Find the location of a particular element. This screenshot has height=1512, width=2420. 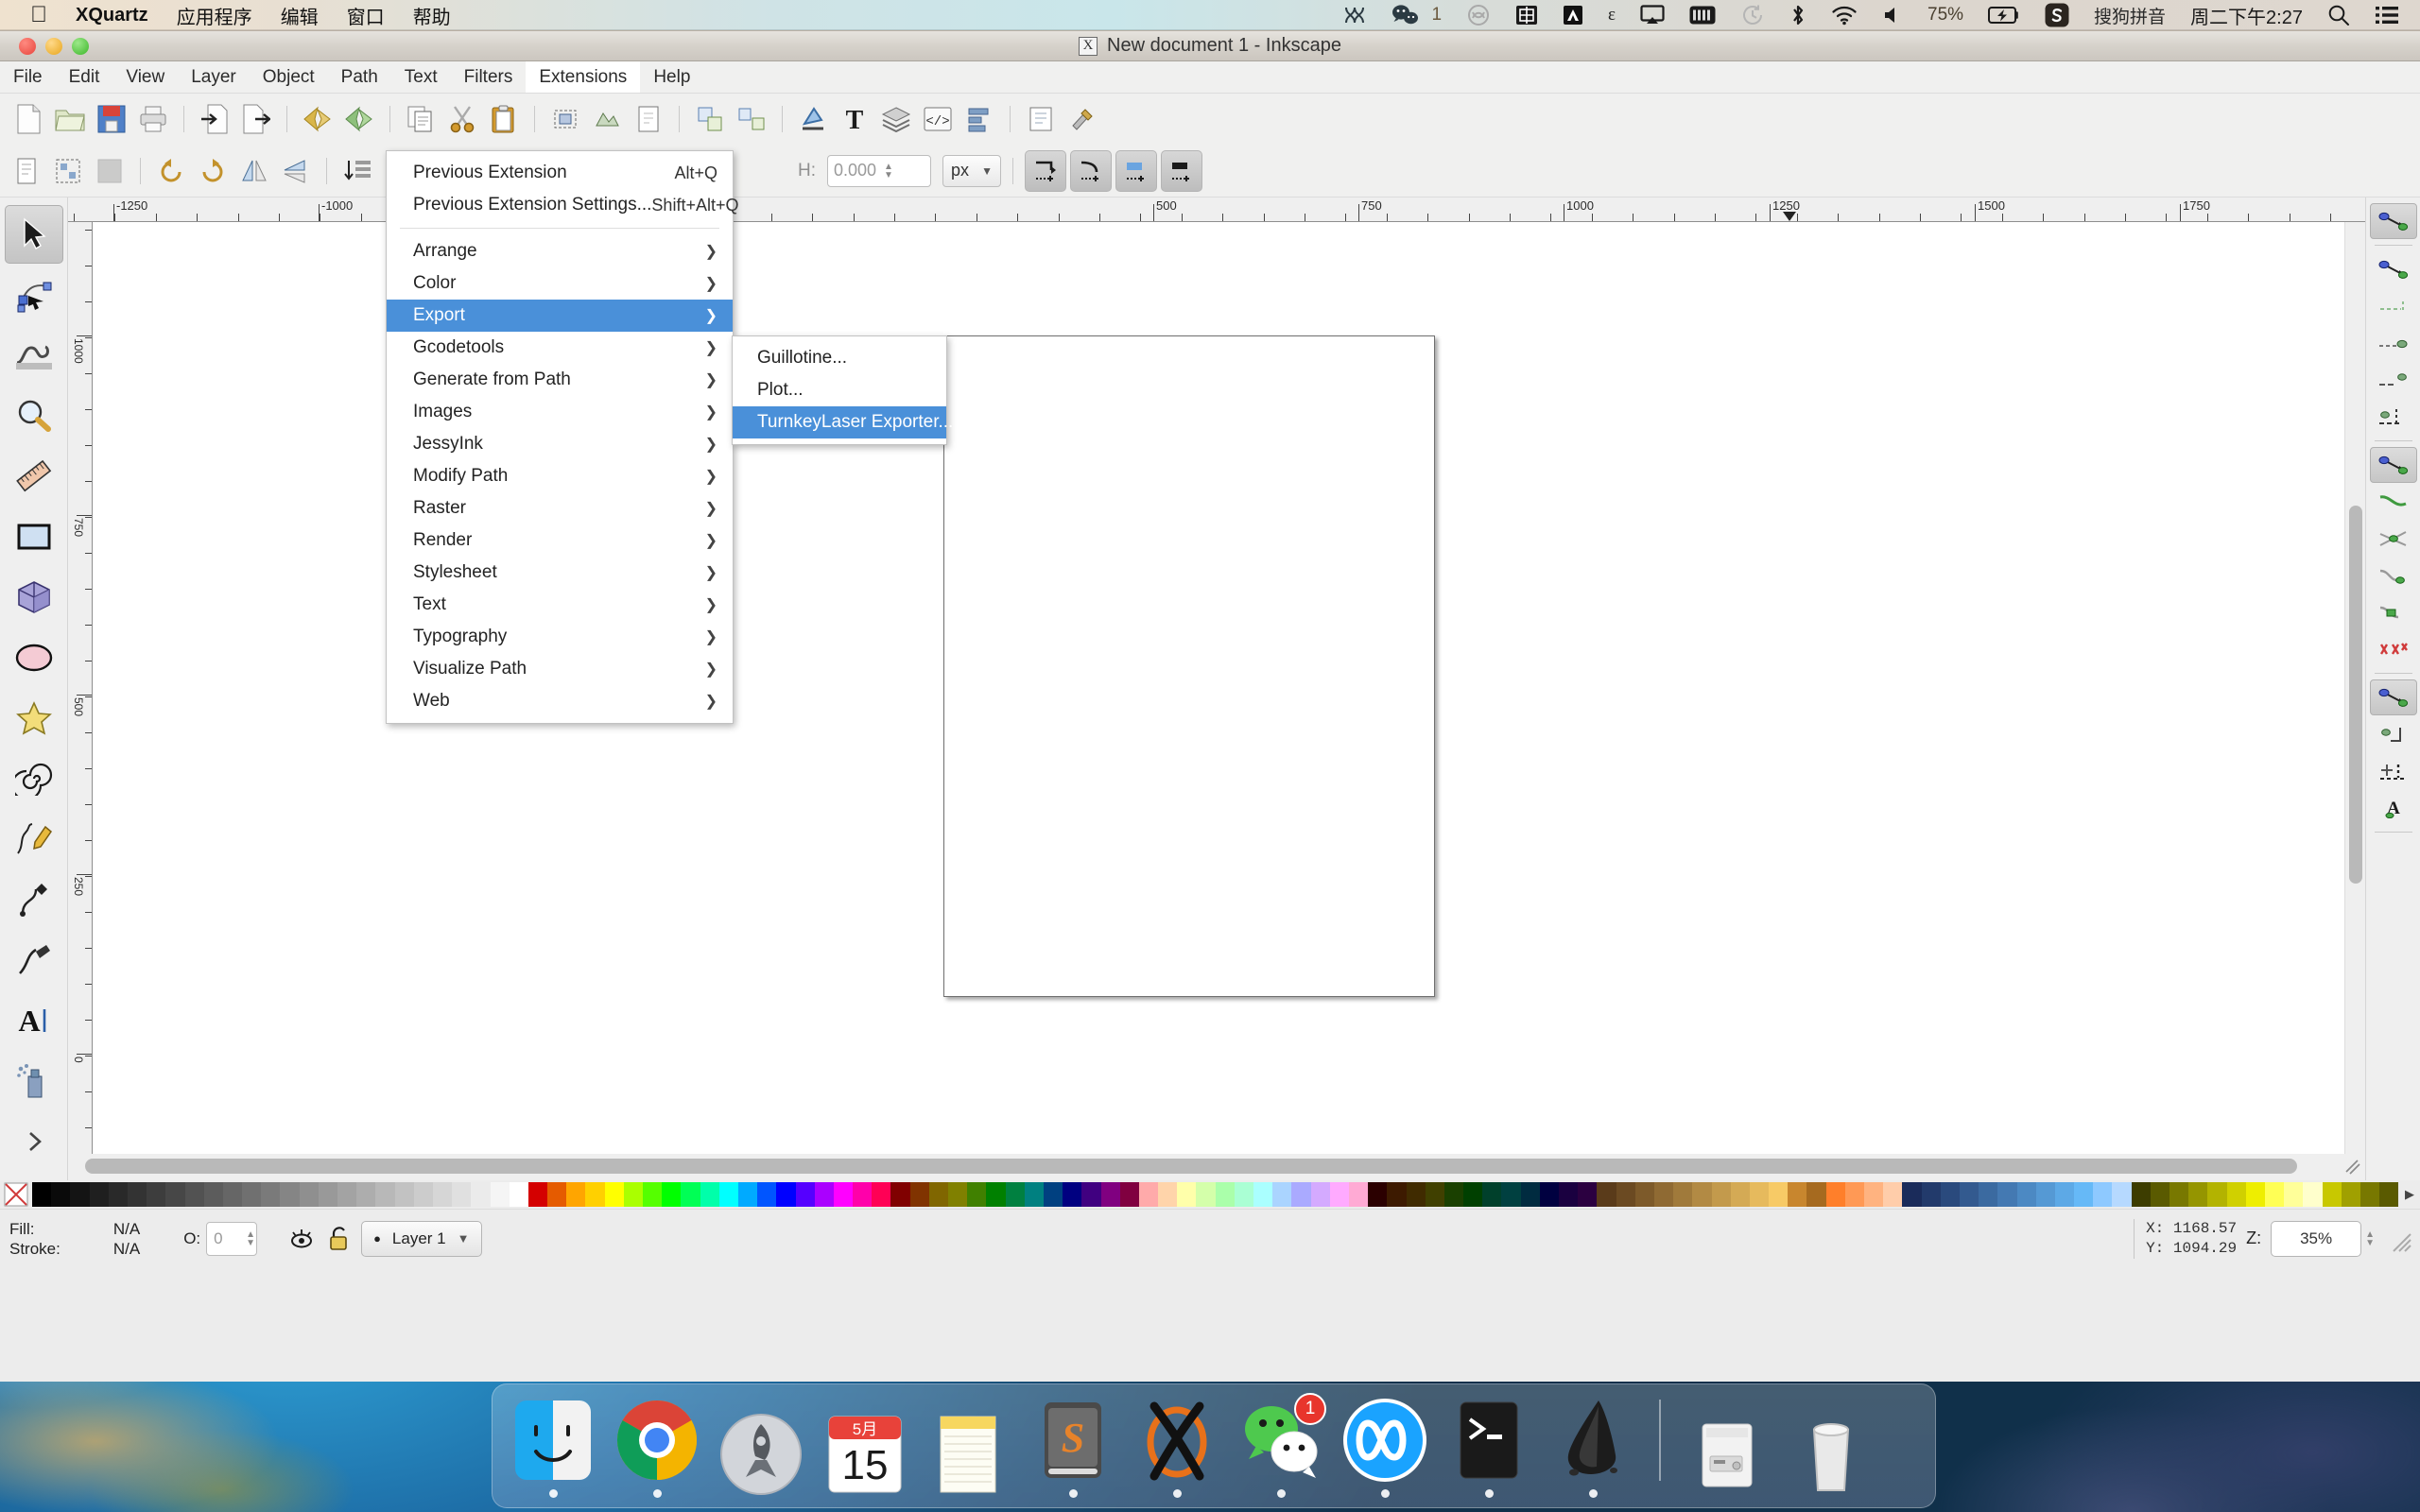

spotlight-search-icon is located at coordinates (2338, 15).